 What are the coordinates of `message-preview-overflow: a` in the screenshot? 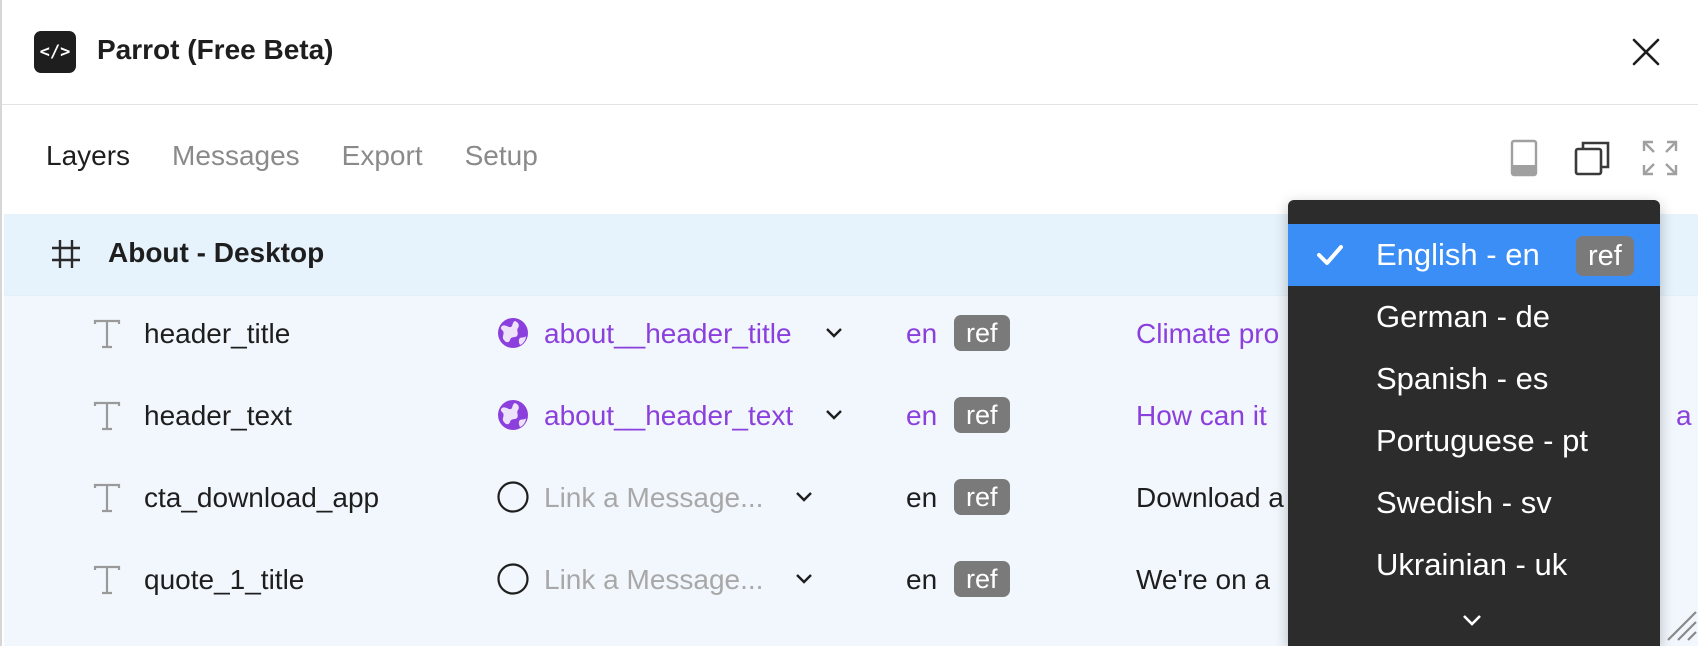 It's located at (1684, 415).